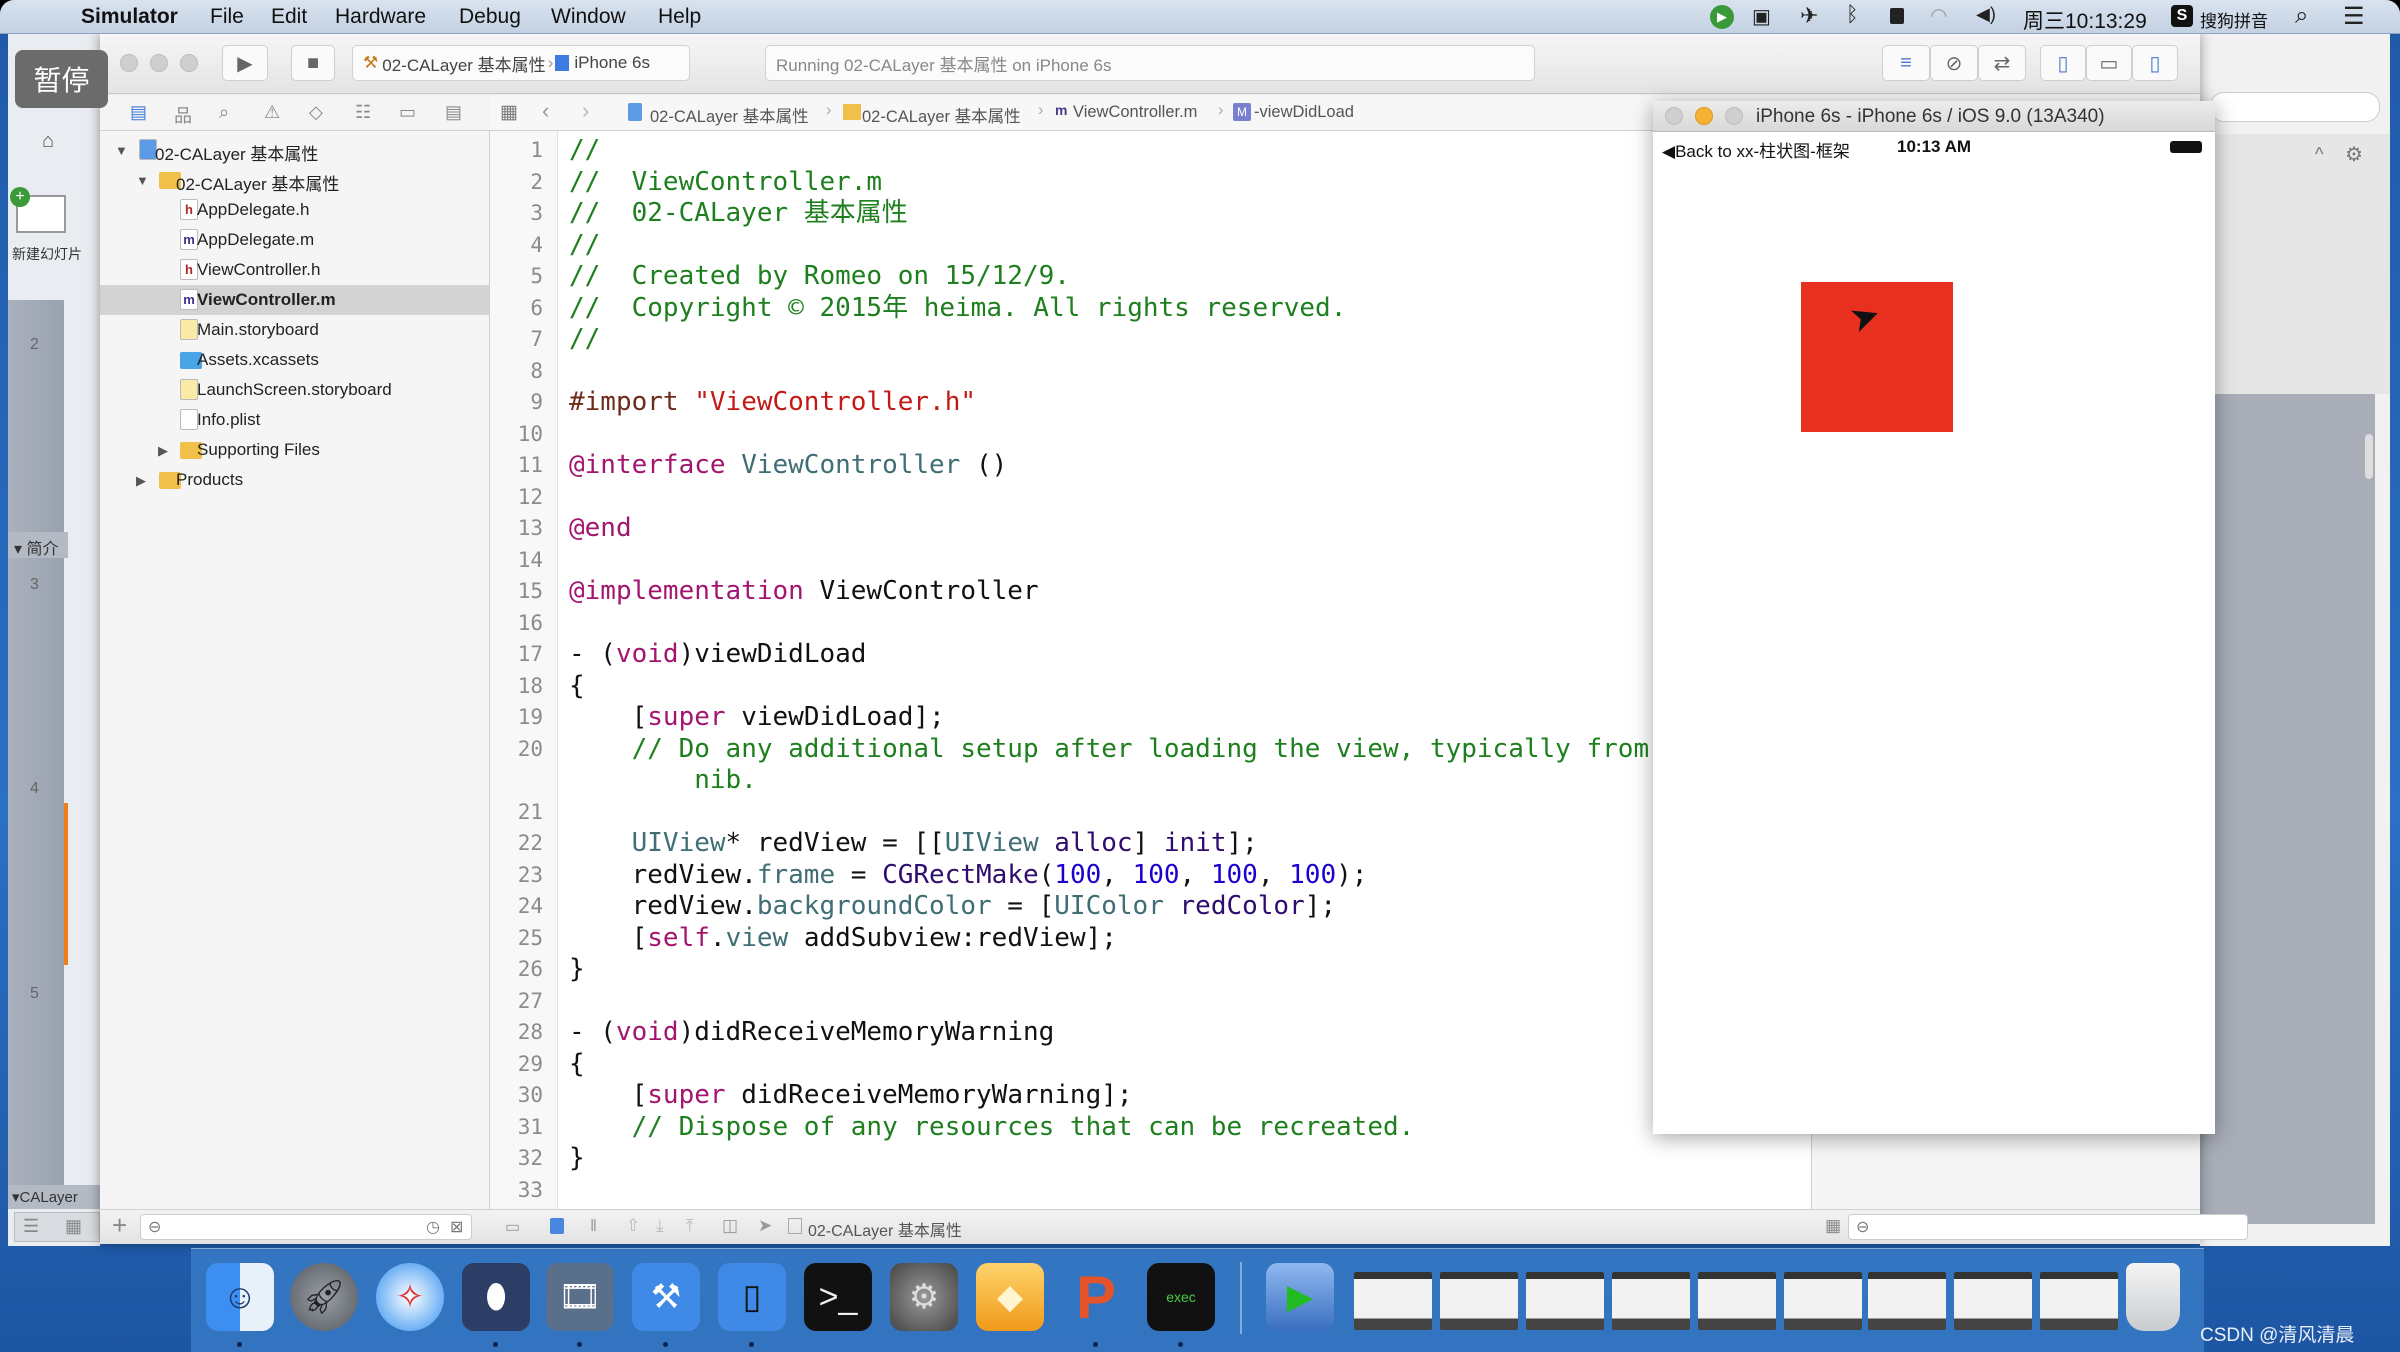  Describe the element at coordinates (2048, 1227) in the screenshot. I see `library-filter-field` at that location.